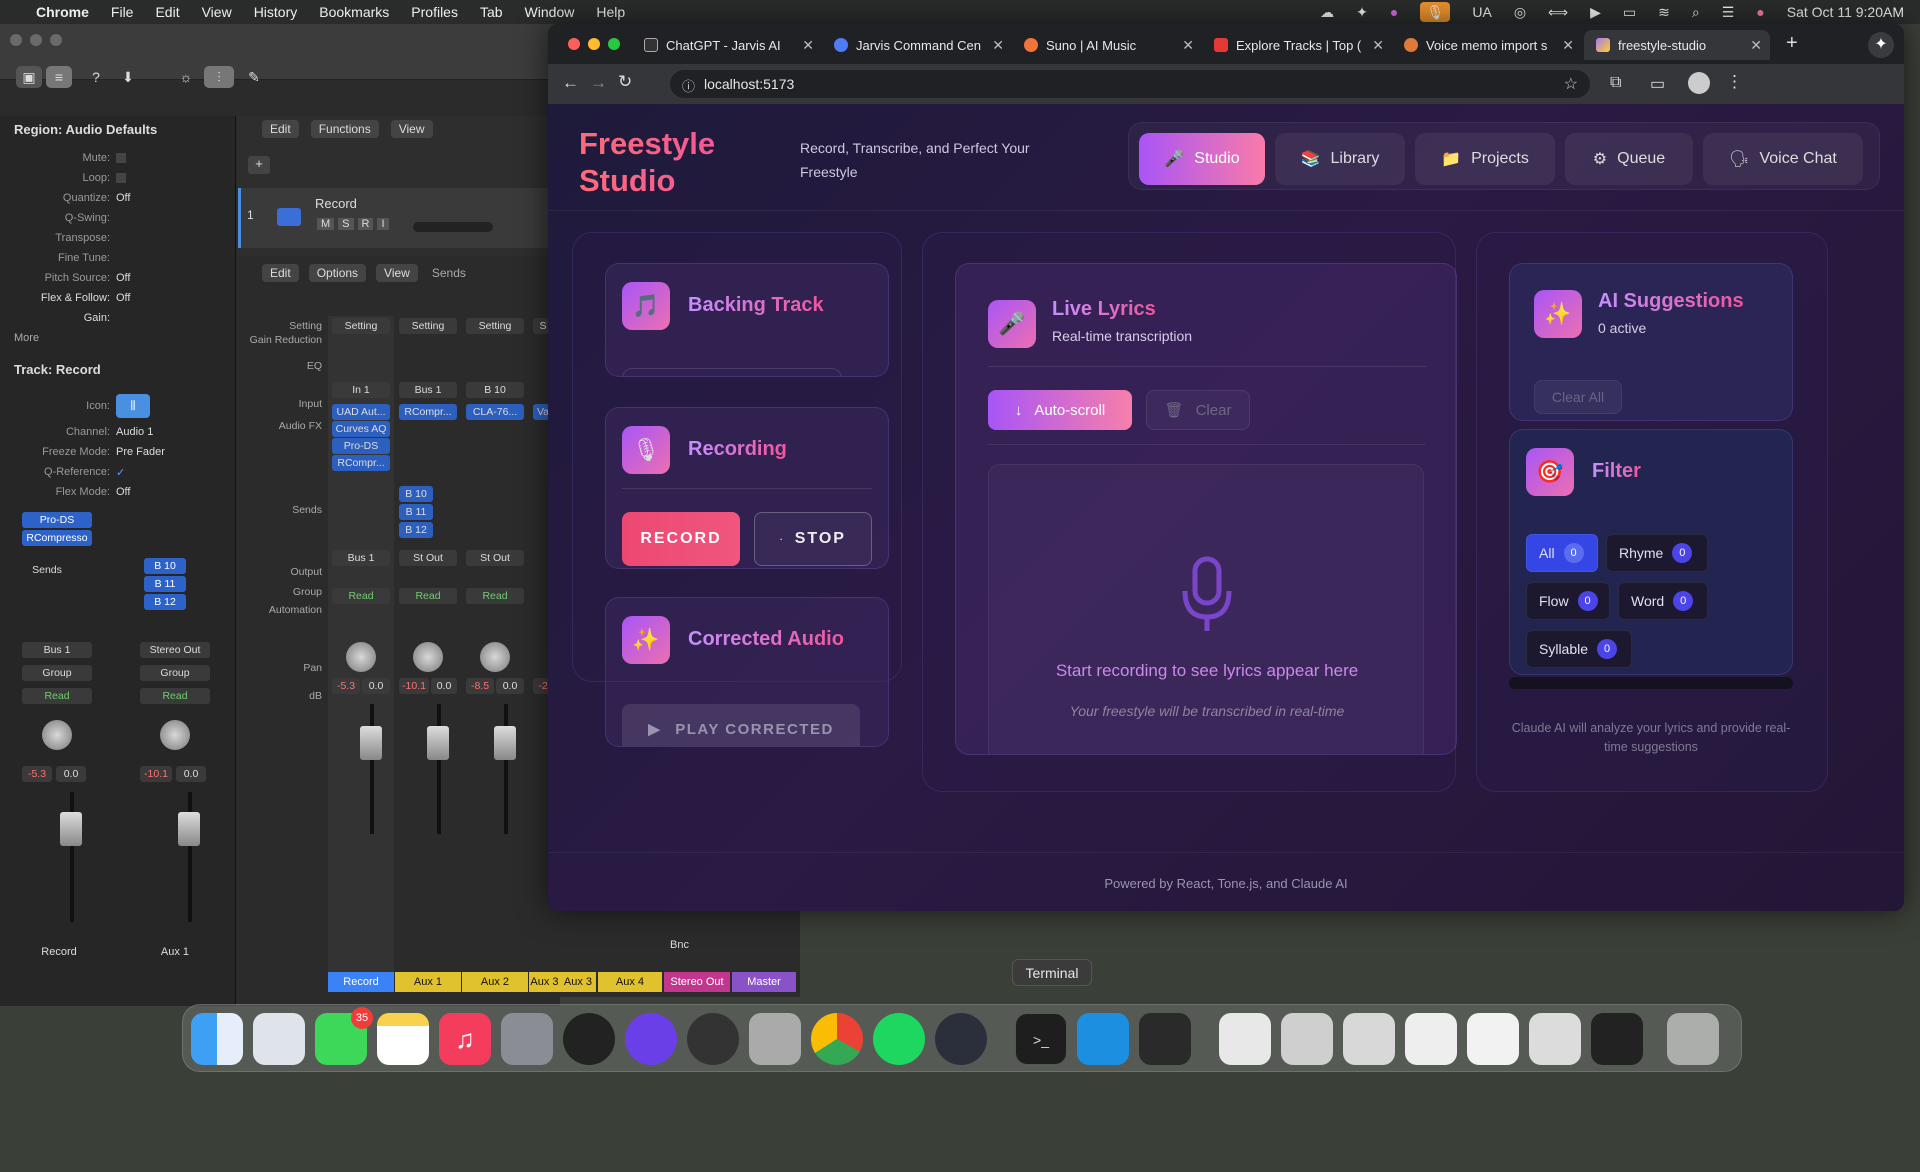  Describe the element at coordinates (495, 982) in the screenshot. I see `strip-label-aux2: Aux 2` at that location.